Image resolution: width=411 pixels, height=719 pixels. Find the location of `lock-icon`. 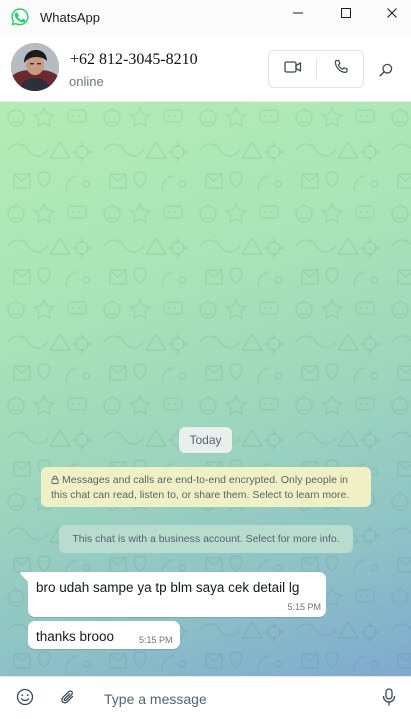

lock-icon is located at coordinates (55, 481).